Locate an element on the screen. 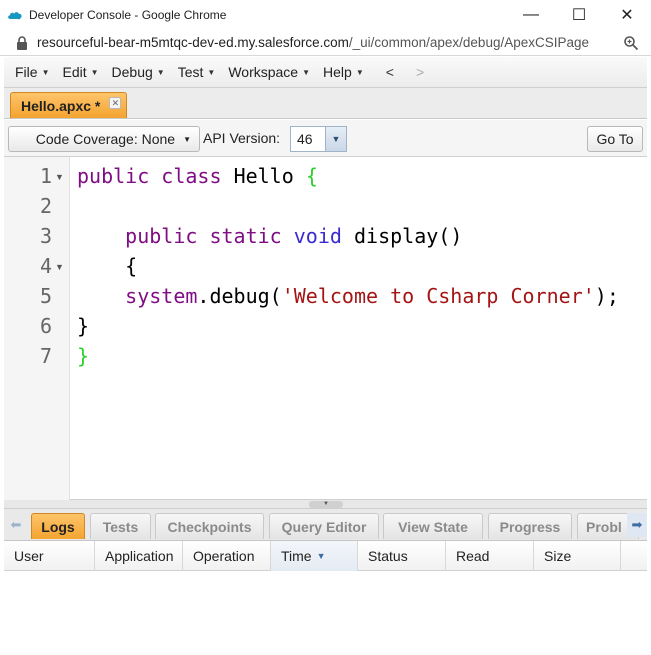  scroll-left-icon: ⬅ is located at coordinates (16, 525).